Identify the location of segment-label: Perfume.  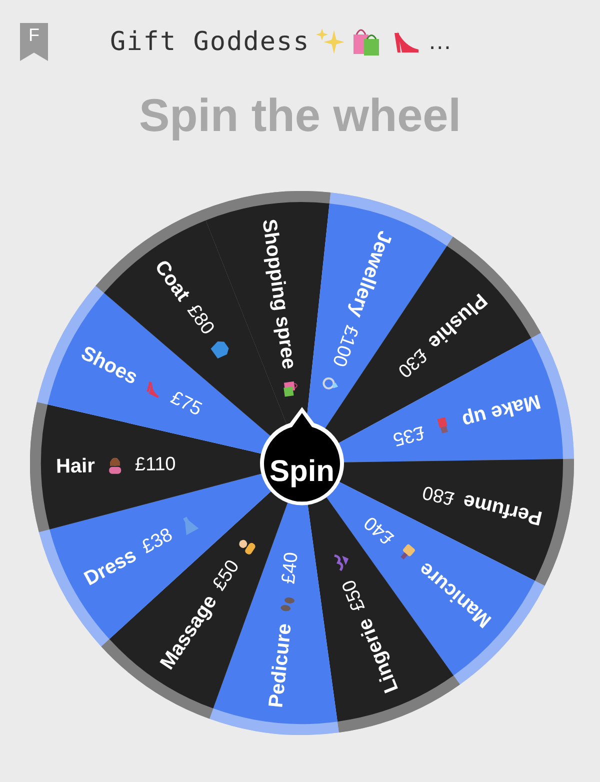
(503, 509).